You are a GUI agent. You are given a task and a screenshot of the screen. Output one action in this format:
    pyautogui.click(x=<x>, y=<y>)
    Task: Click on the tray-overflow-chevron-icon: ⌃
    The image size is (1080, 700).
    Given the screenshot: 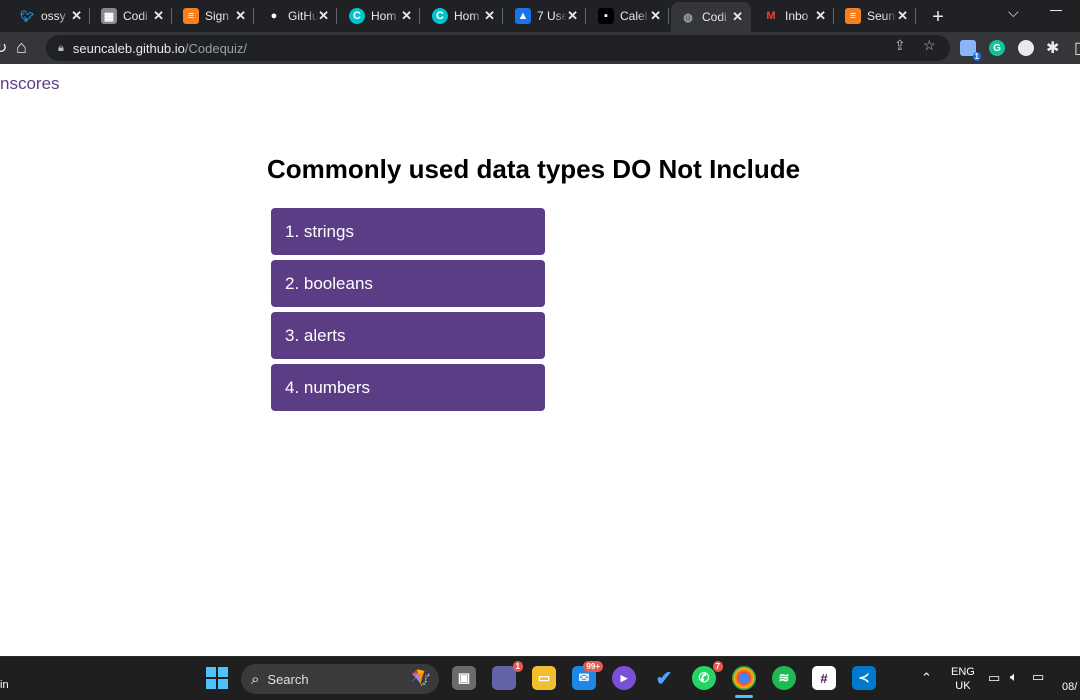 What is the action you would take?
    pyautogui.click(x=926, y=678)
    